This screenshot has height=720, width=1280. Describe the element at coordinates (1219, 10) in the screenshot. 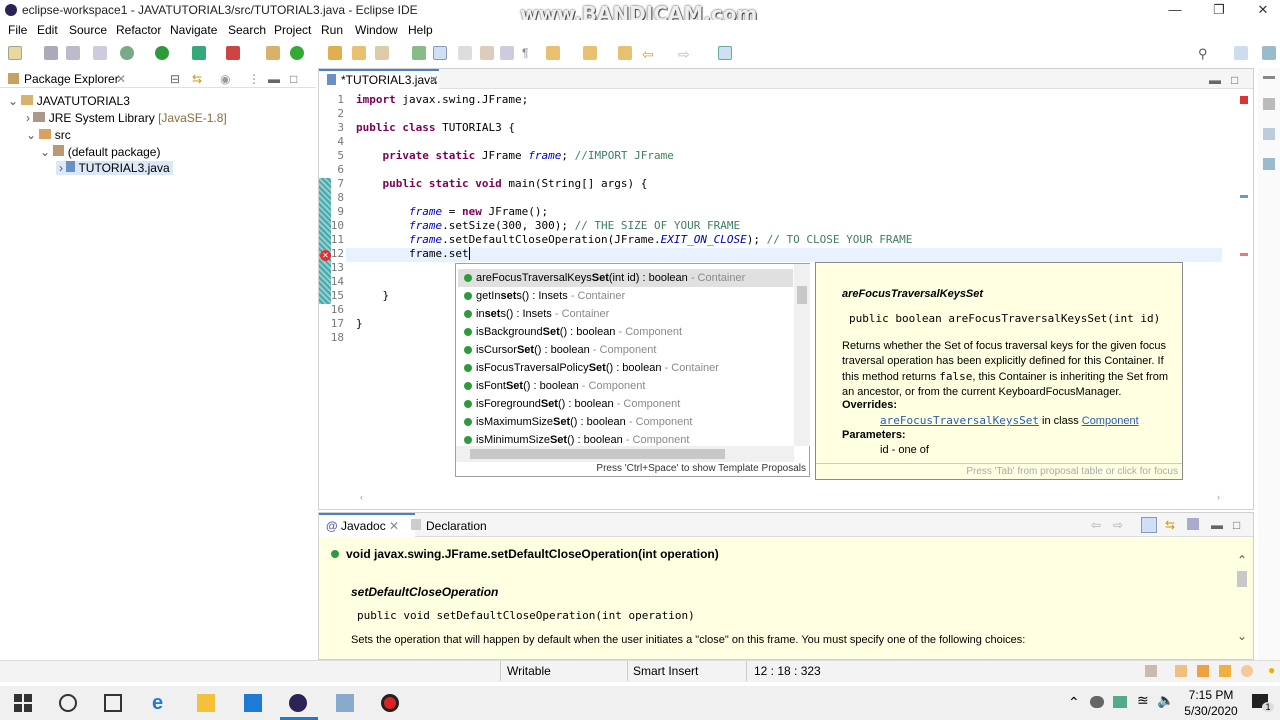

I see `restore-button: ❐` at that location.